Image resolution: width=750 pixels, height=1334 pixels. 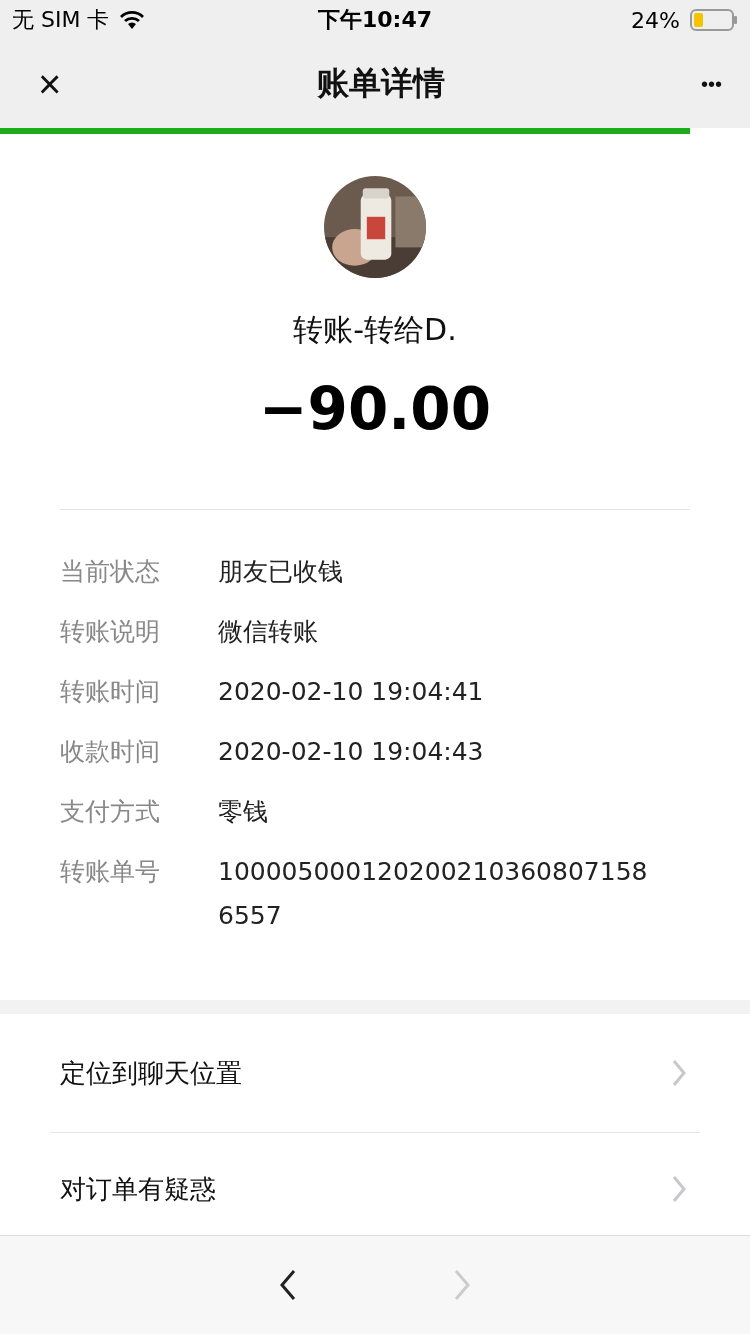 I want to click on battery-icon, so click(x=714, y=20).